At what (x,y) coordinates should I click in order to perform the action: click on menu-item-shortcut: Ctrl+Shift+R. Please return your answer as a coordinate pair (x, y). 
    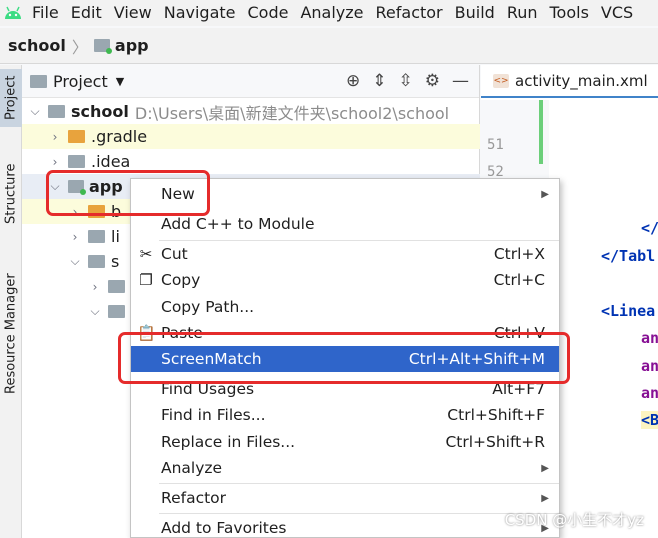
    Looking at the image, I should click on (495, 442).